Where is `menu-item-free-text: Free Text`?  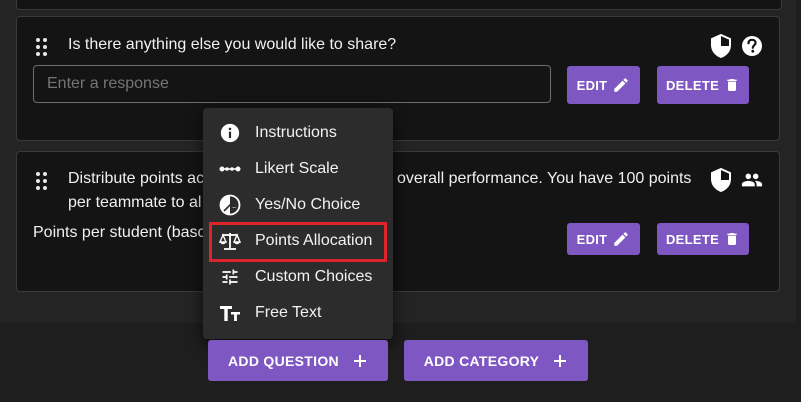
menu-item-free-text: Free Text is located at coordinates (298, 313).